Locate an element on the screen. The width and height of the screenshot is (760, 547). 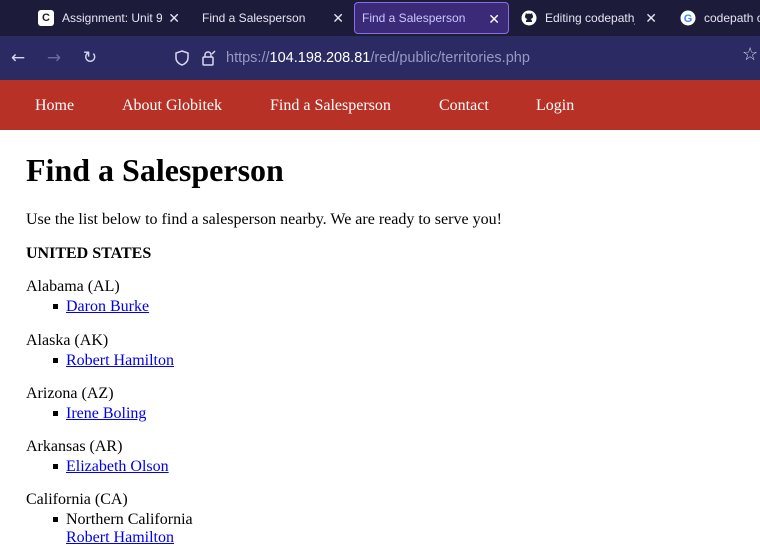
country-heading: UNITED STATES is located at coordinates (89, 253).